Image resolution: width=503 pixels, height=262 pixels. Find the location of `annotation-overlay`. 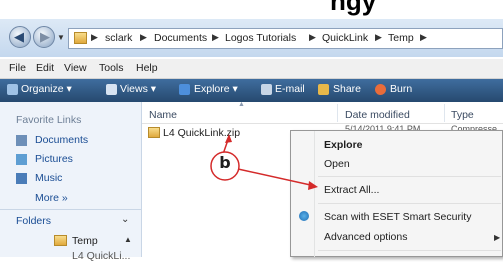

annotation-overlay is located at coordinates (264, 162).